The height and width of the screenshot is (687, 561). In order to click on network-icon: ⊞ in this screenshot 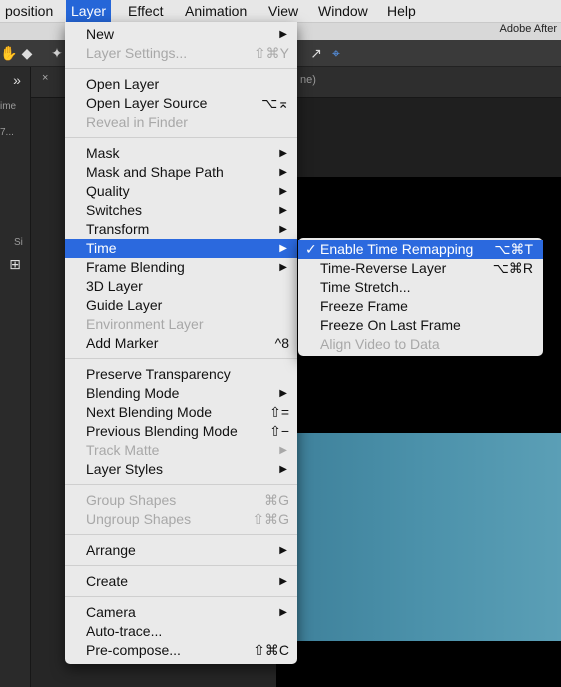, I will do `click(15, 264)`.